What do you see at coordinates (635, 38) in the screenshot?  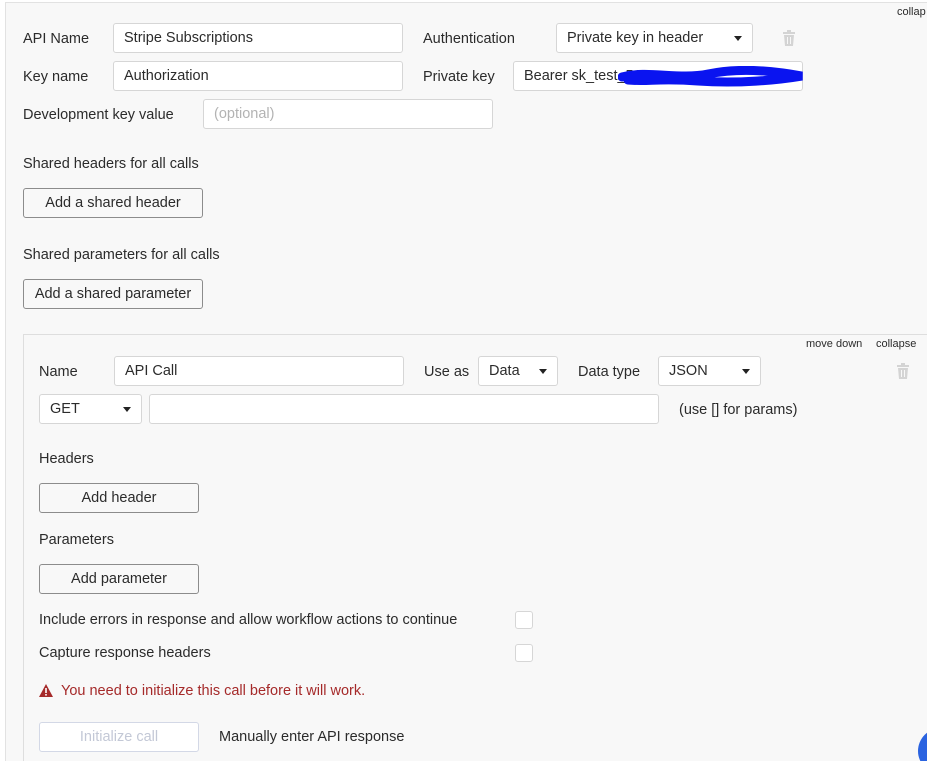 I see `authentication-select-value: Private key in header` at bounding box center [635, 38].